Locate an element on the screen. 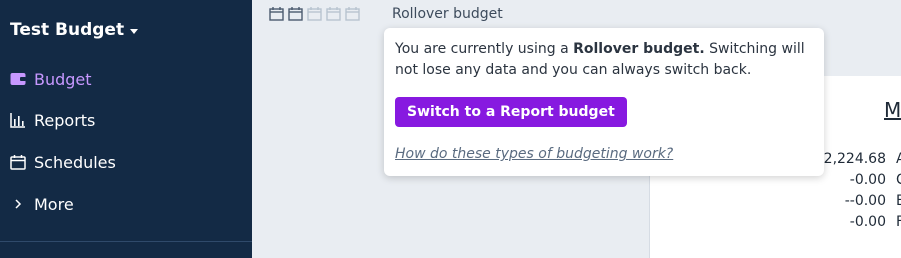  chevron-right-icon is located at coordinates (18, 204).